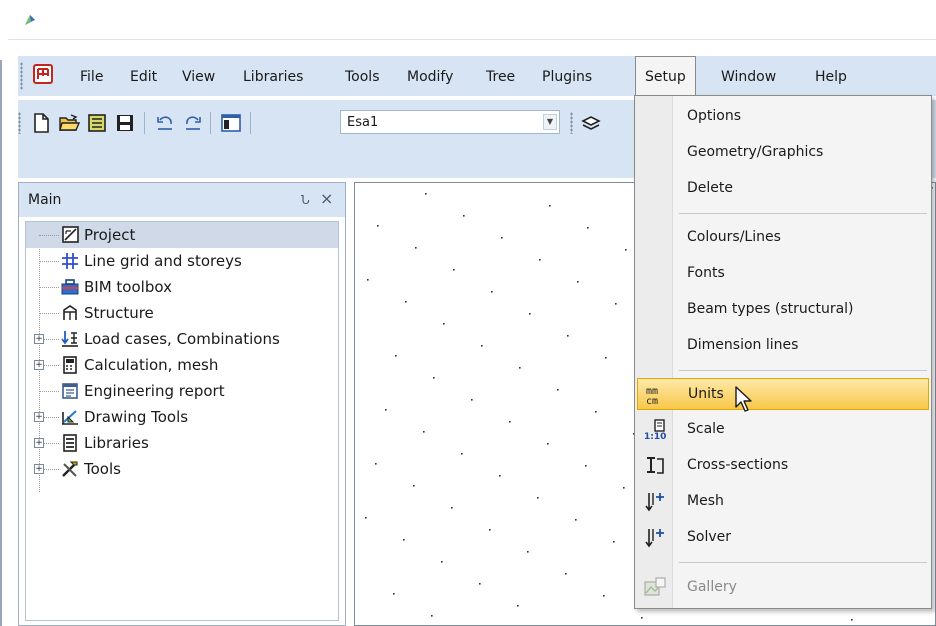 This screenshot has height=626, width=936. What do you see at coordinates (783, 538) in the screenshot?
I see `setup-menu-solver: Solver` at bounding box center [783, 538].